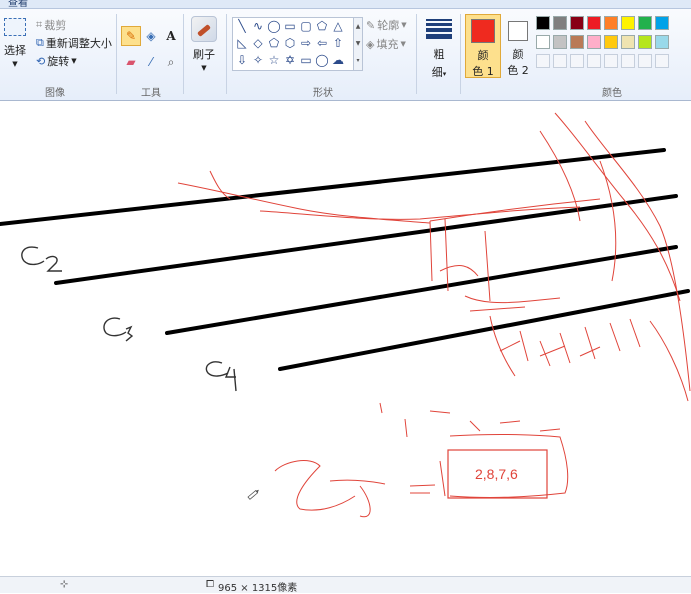 The image size is (691, 594). What do you see at coordinates (40, 42) in the screenshot?
I see `resize-icon: ⧉` at bounding box center [40, 42].